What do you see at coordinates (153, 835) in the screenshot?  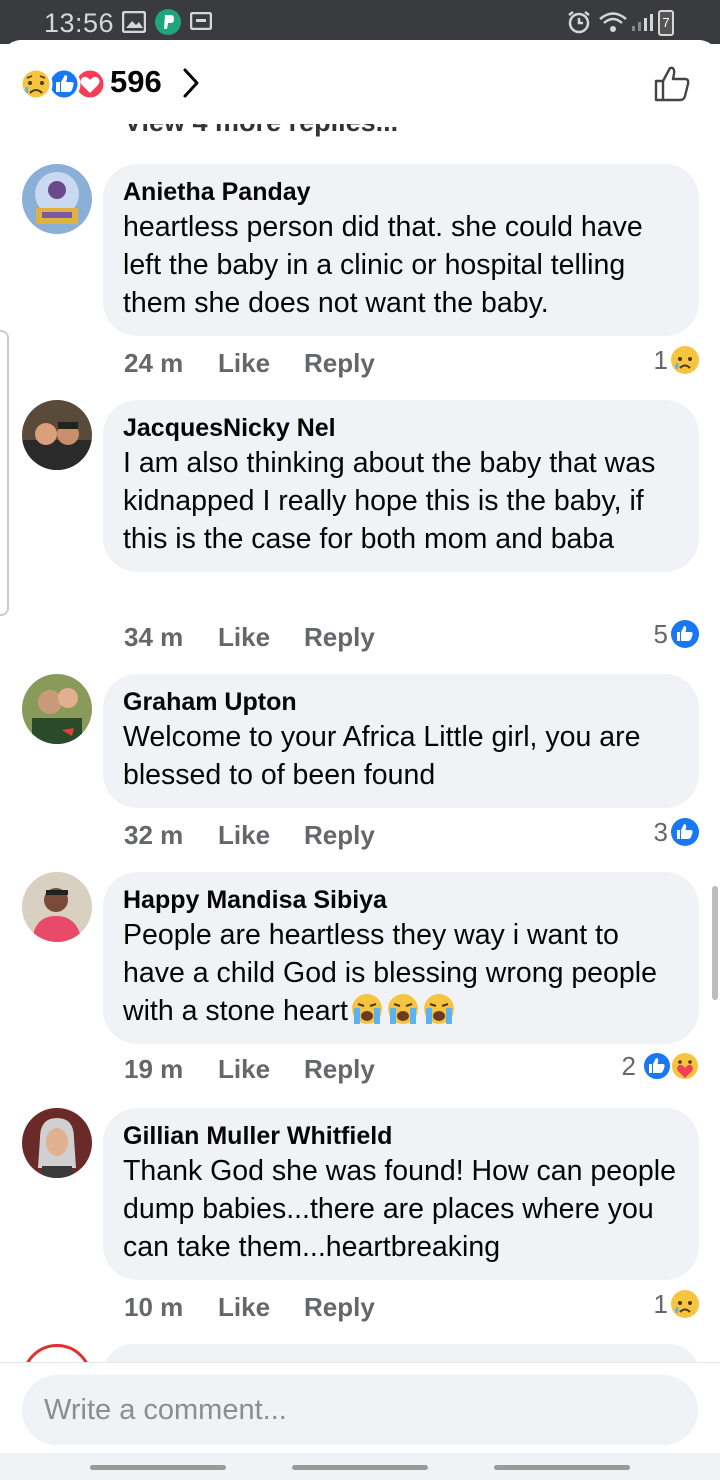 I see `comment-time: 32 m` at bounding box center [153, 835].